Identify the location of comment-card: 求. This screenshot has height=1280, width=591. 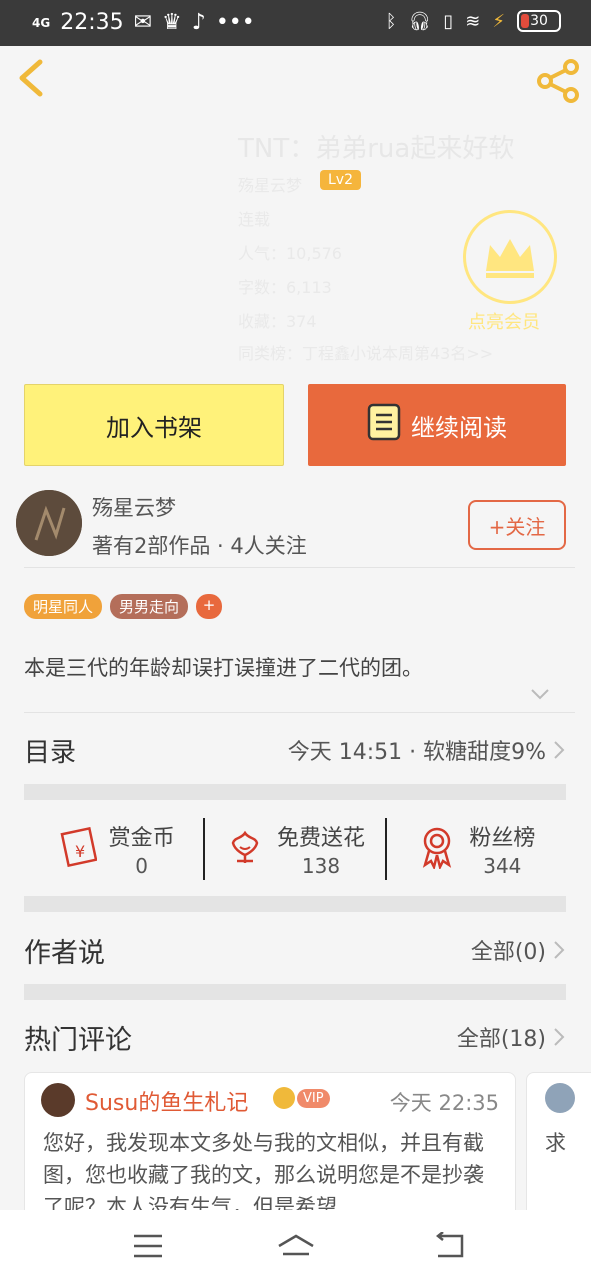
(558, 1148).